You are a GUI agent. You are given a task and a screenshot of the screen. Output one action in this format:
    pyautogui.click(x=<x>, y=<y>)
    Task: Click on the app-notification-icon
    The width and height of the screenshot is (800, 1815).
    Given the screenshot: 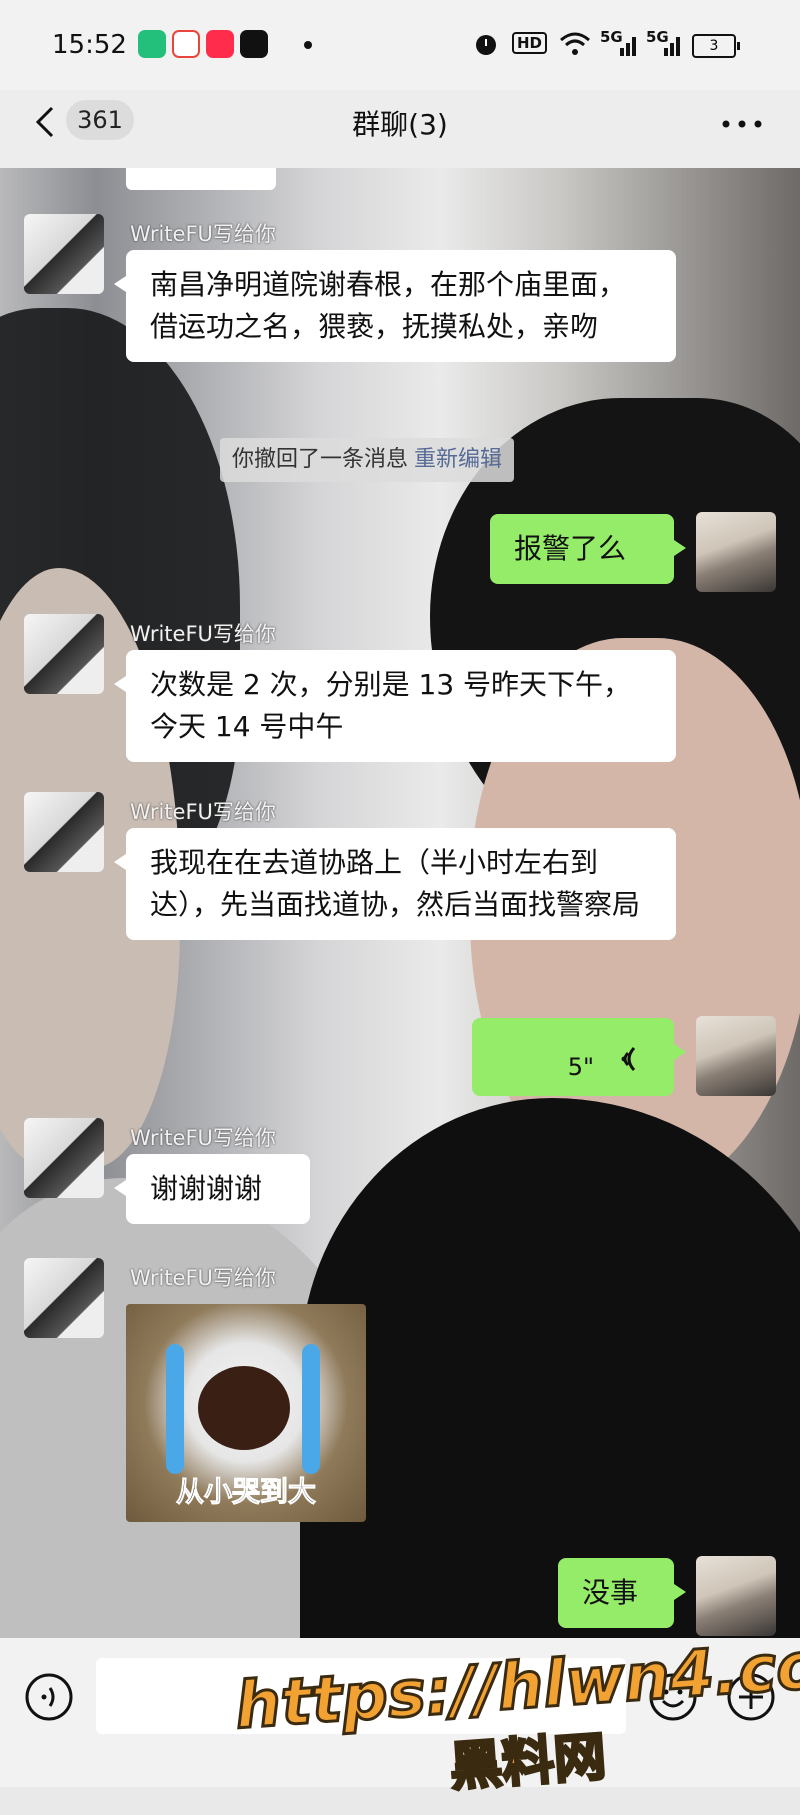 What is the action you would take?
    pyautogui.click(x=152, y=44)
    